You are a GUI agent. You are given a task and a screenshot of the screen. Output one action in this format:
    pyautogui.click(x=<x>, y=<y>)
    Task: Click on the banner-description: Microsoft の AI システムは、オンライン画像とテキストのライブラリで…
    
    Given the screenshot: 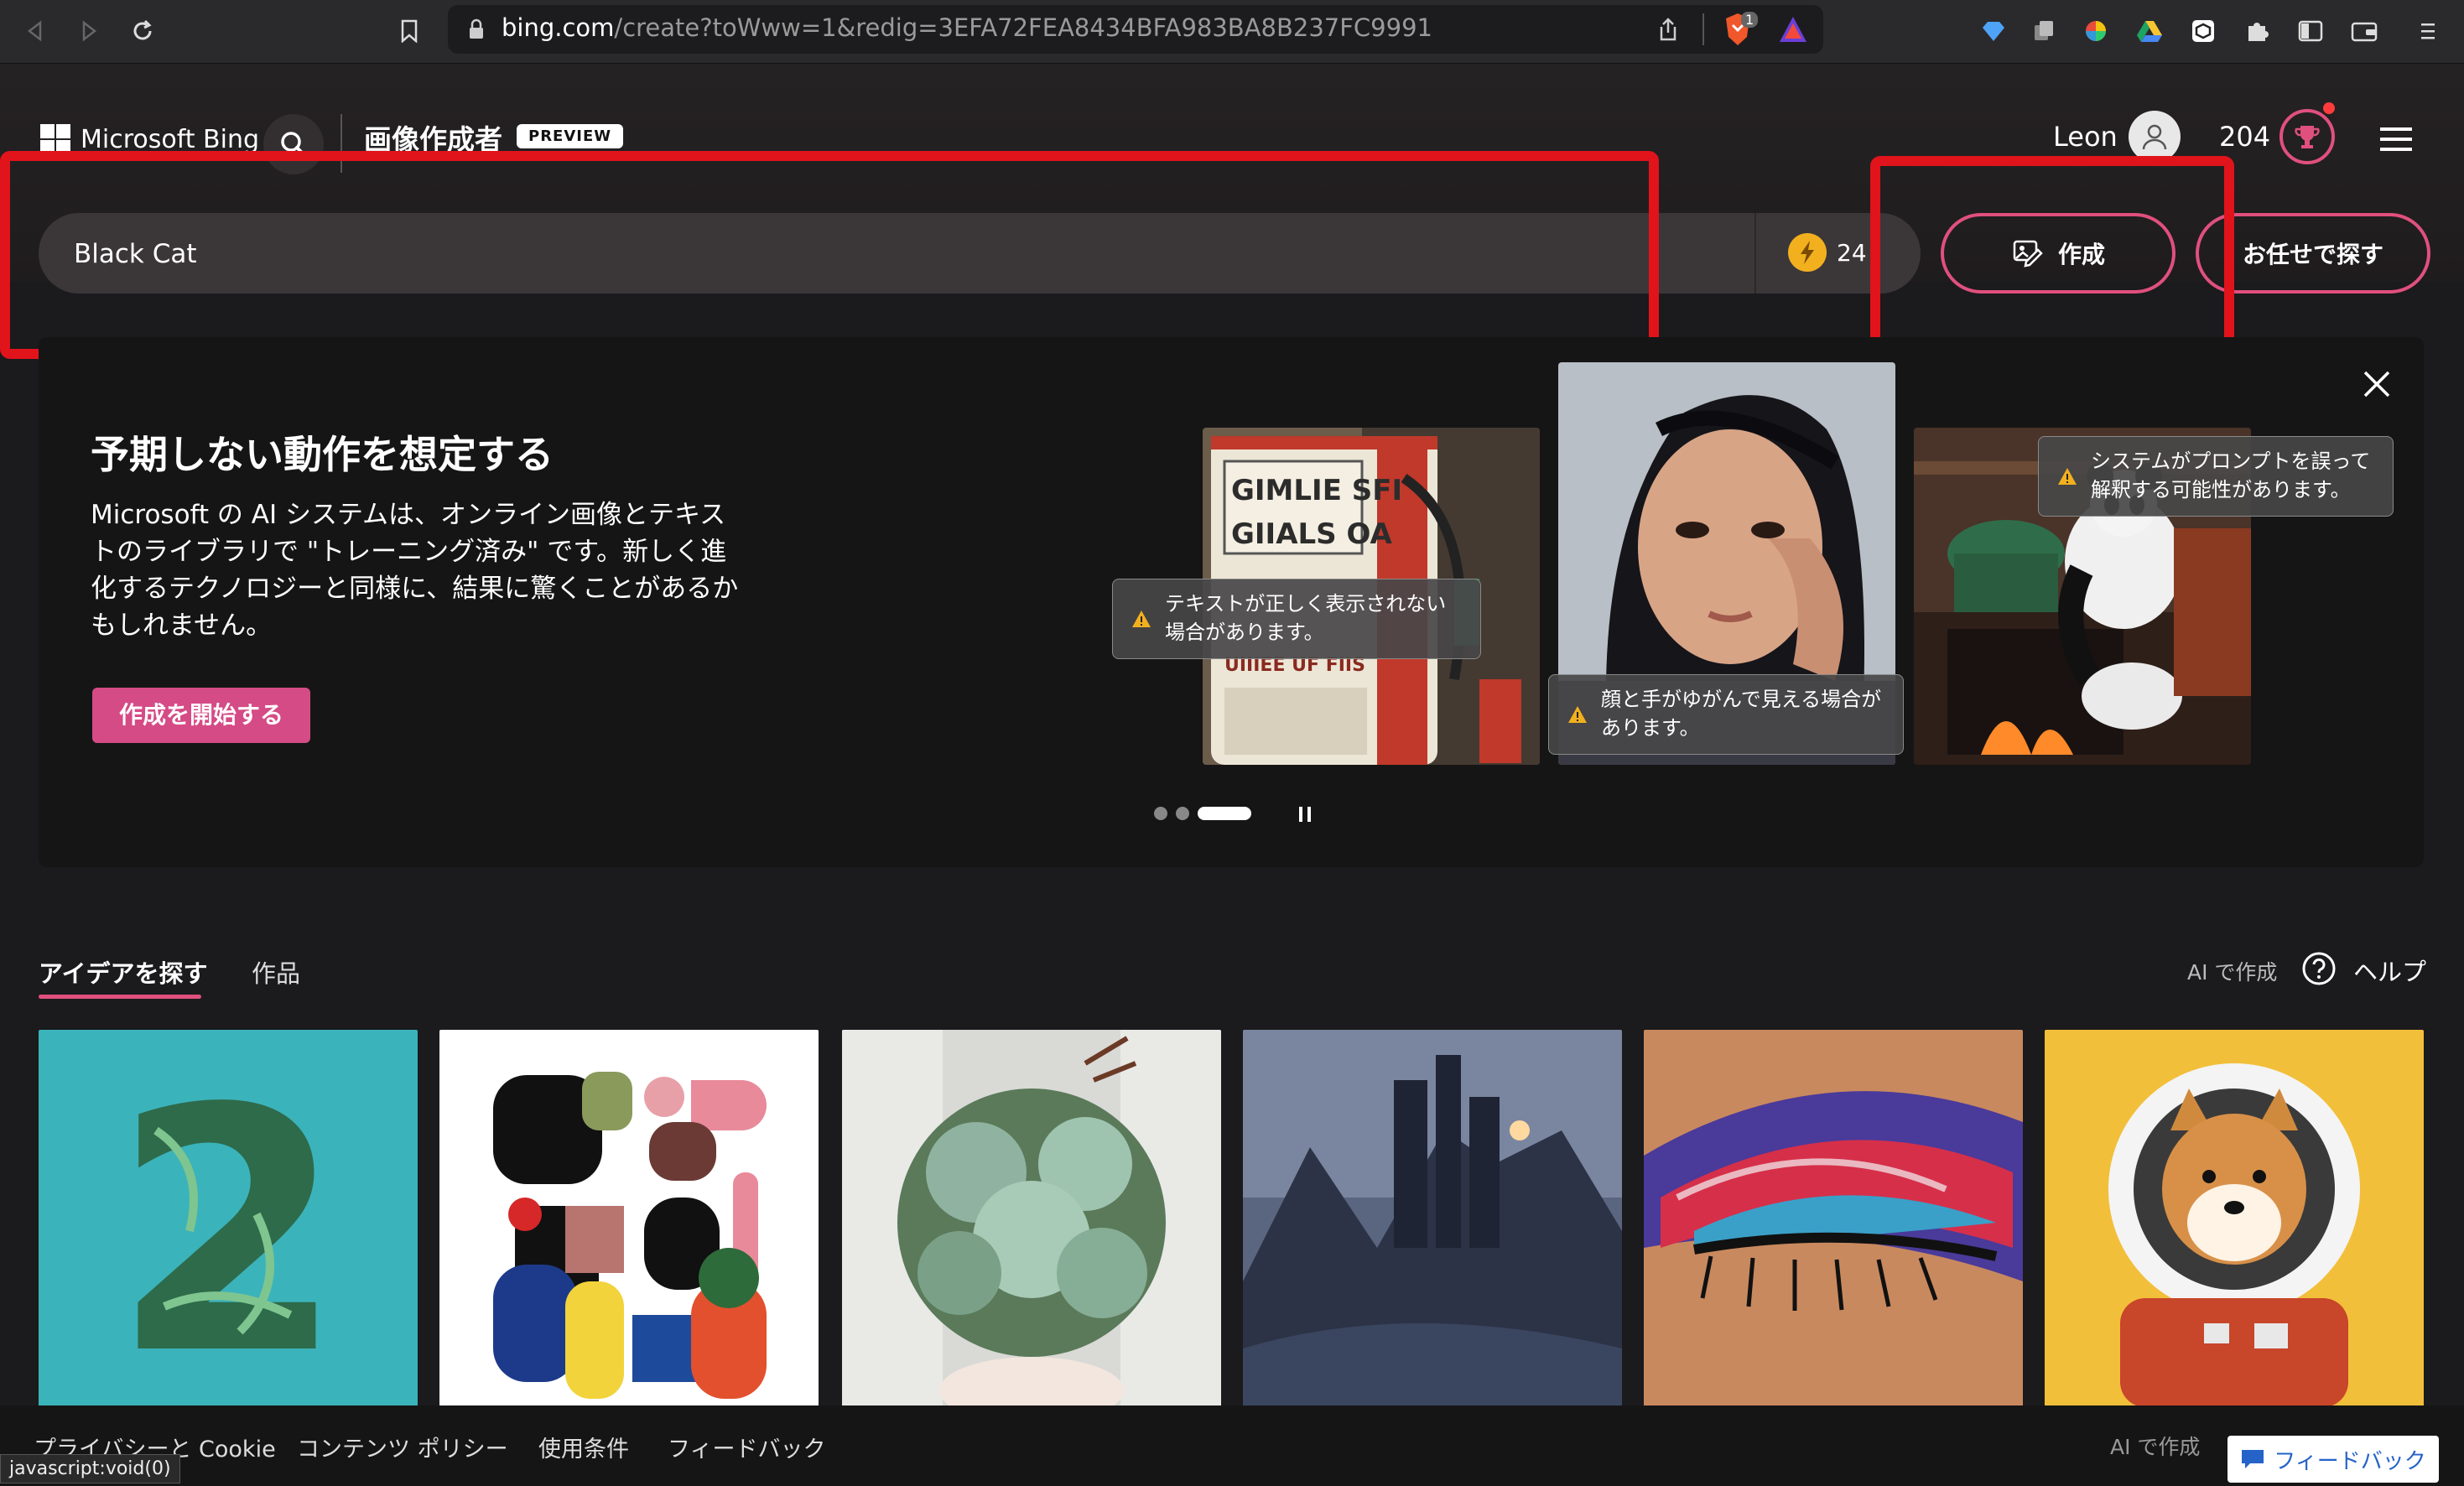 What is the action you would take?
    pyautogui.click(x=415, y=570)
    